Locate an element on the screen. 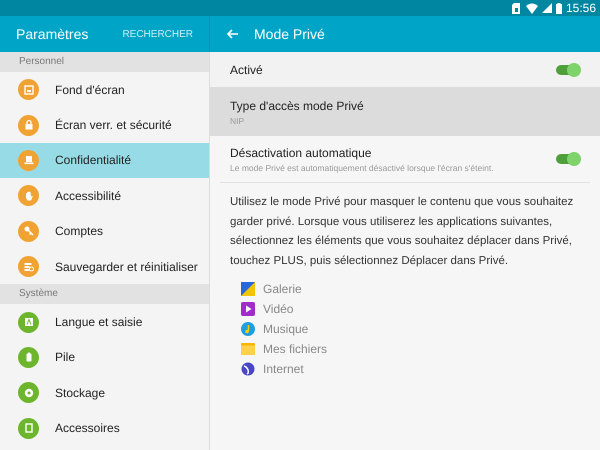  setting-label: Activé is located at coordinates (246, 70).